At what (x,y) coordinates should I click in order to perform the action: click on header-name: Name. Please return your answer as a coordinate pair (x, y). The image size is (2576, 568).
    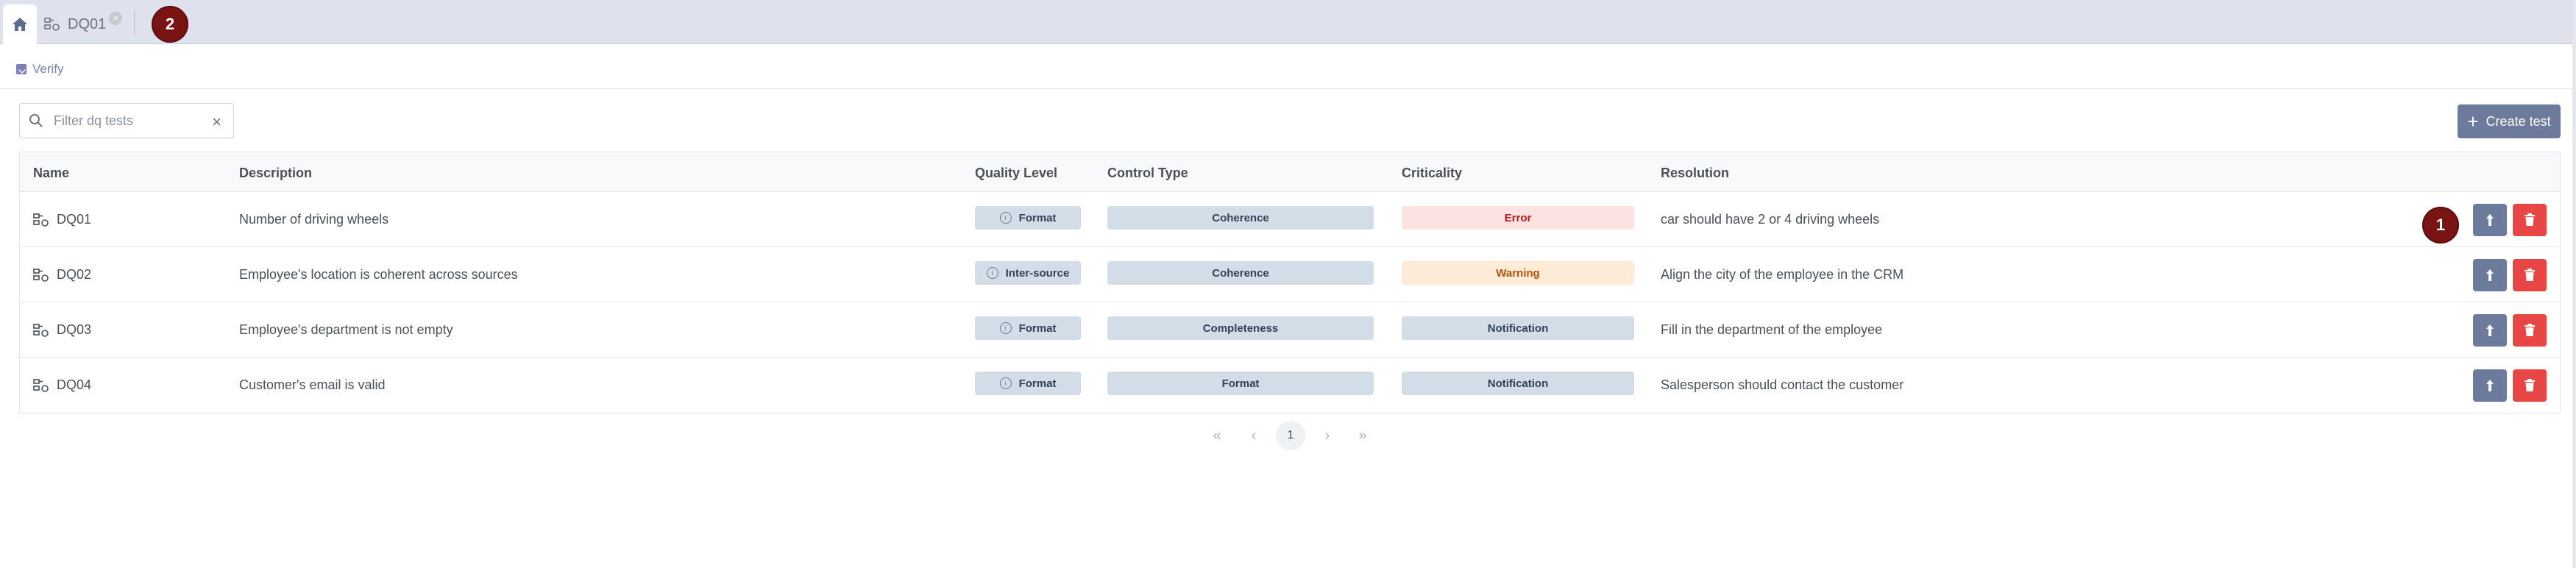
    Looking at the image, I should click on (51, 173).